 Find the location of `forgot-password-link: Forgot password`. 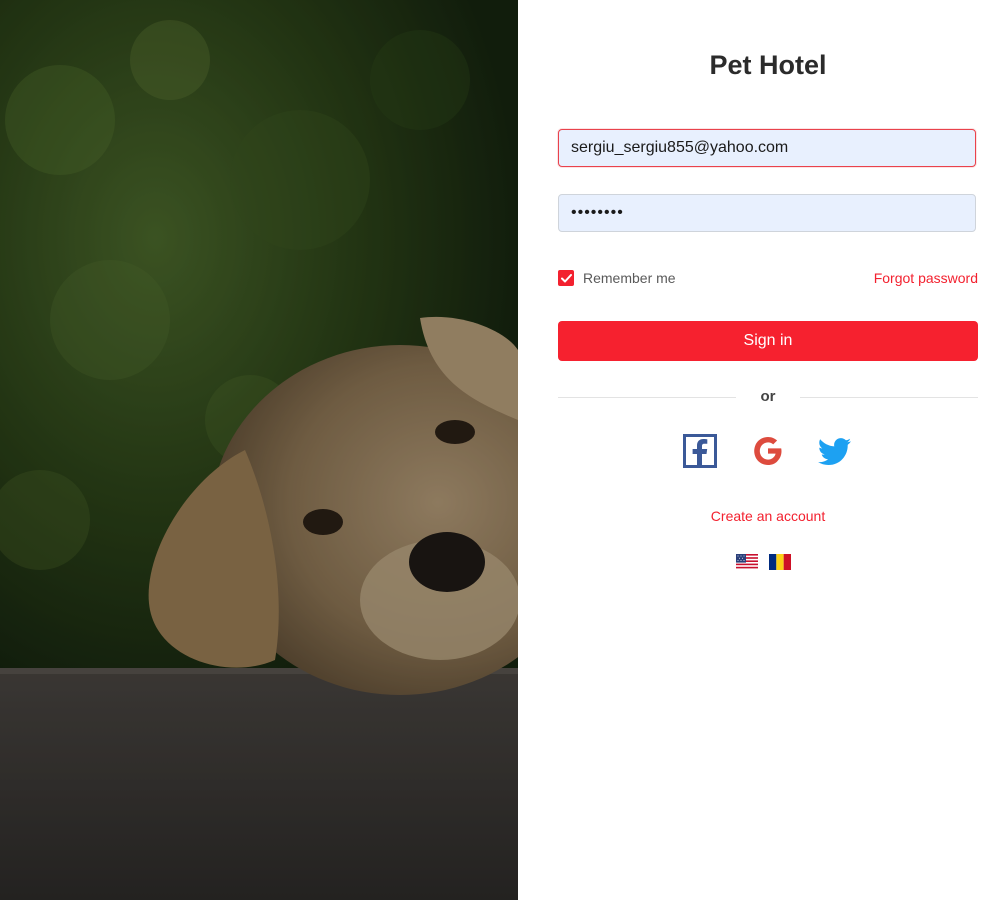

forgot-password-link: Forgot password is located at coordinates (926, 278).